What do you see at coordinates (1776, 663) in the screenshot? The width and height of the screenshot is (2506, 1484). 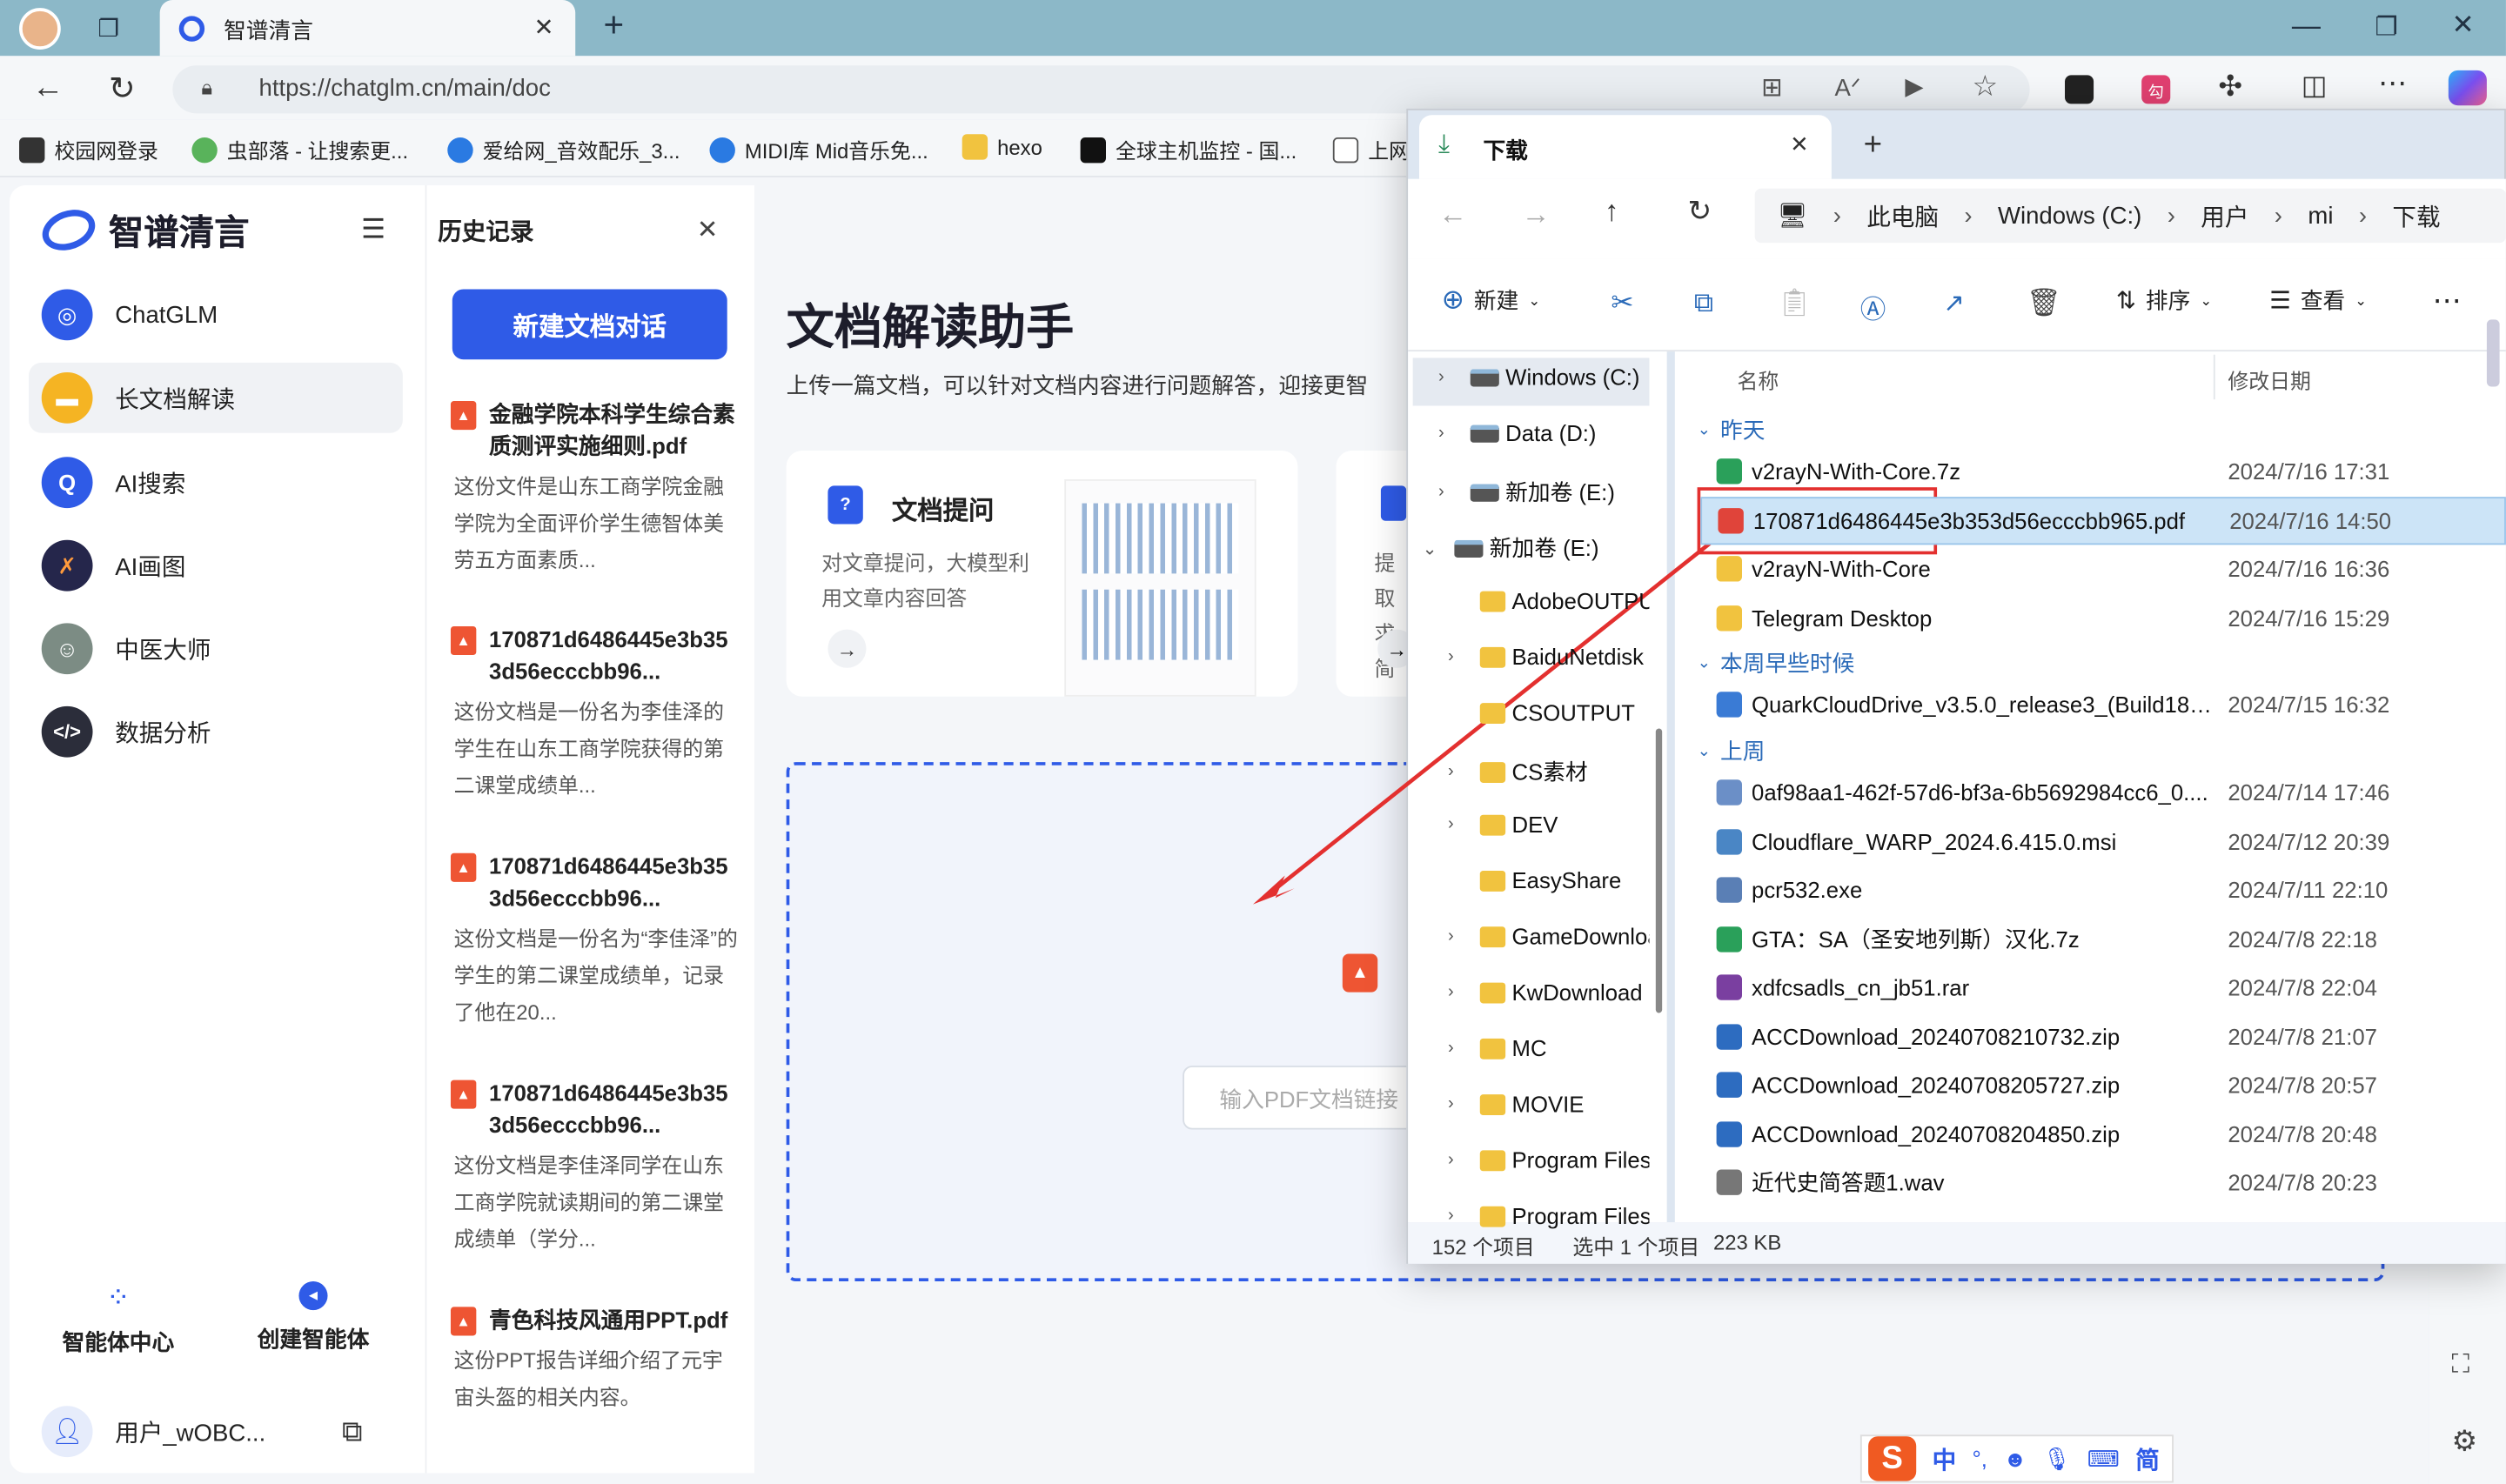 I see `group-header: ⌄ 本周早些时候` at bounding box center [1776, 663].